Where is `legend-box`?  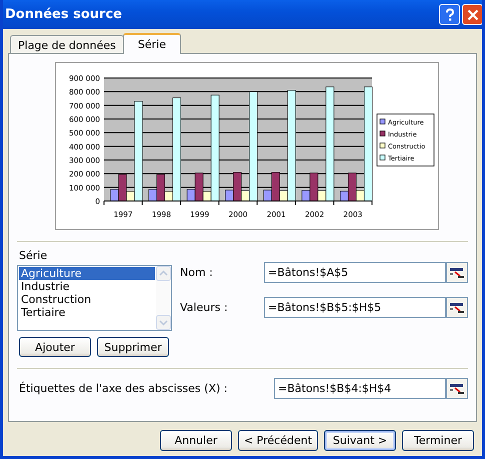
legend-box is located at coordinates (405, 140).